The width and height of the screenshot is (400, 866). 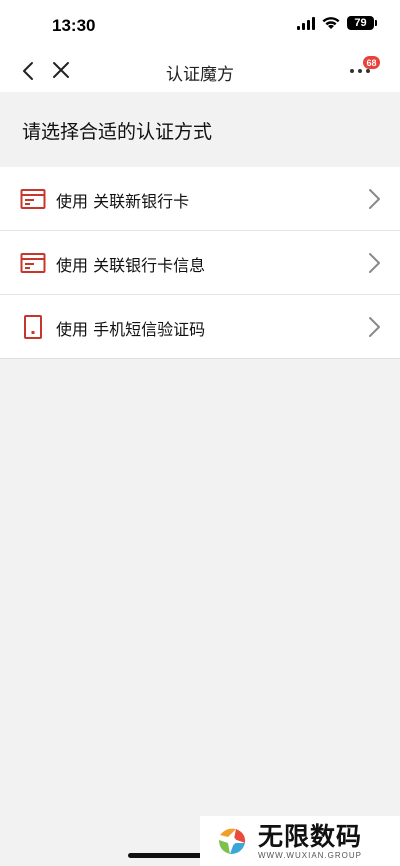 What do you see at coordinates (200, 75) in the screenshot?
I see `page-title: 认证魔方` at bounding box center [200, 75].